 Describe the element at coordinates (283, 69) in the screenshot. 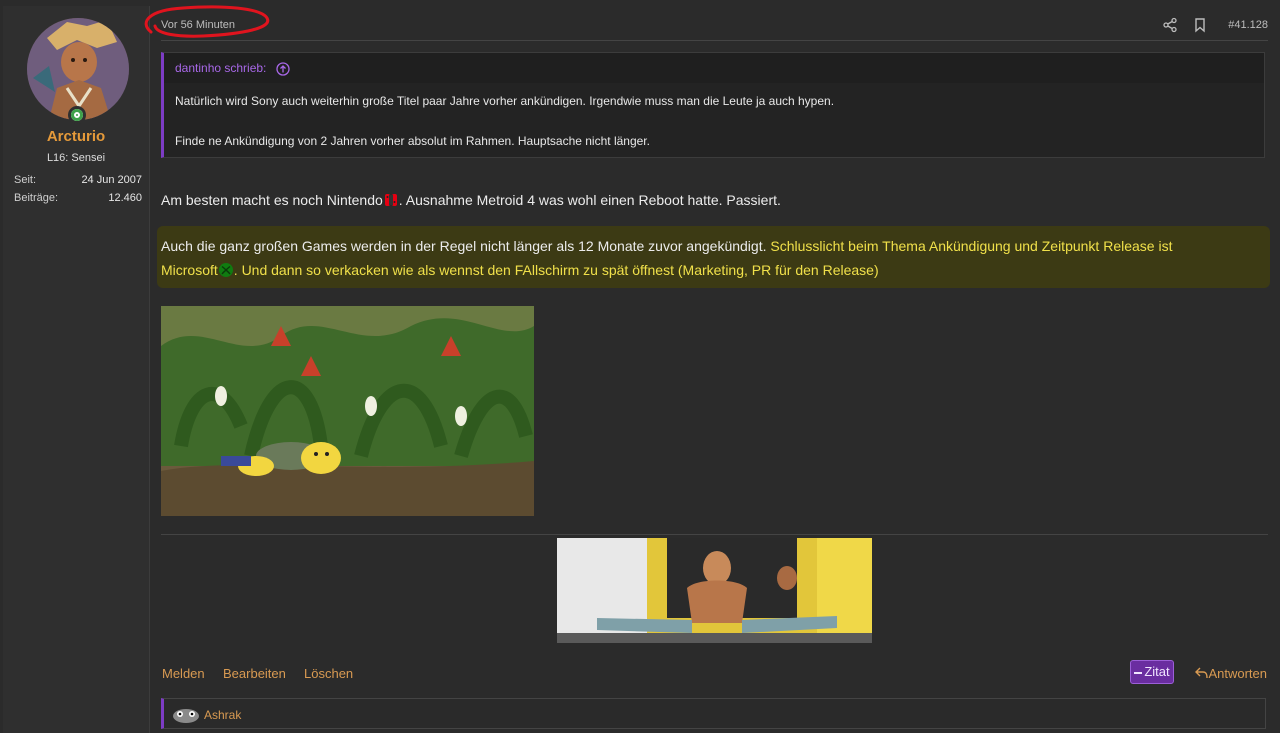

I see `arrow-up-circle-icon` at that location.